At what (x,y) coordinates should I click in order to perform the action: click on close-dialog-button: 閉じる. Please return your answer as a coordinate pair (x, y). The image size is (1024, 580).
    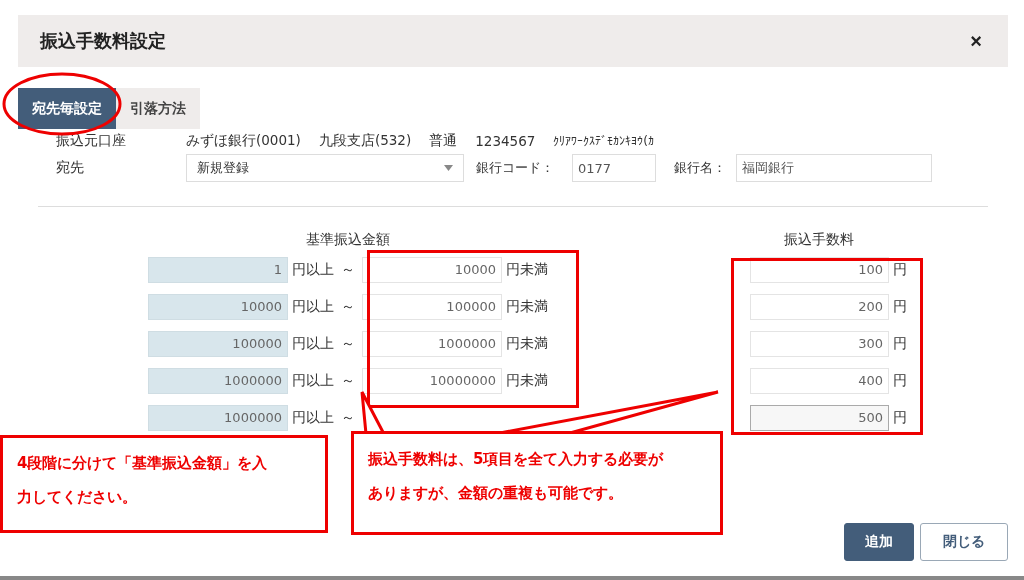
    Looking at the image, I should click on (964, 542).